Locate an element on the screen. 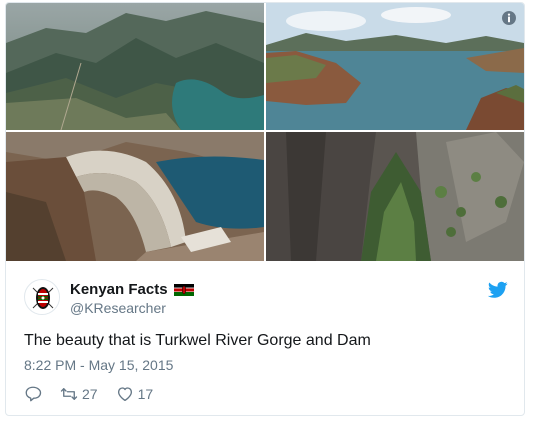  retweet-count: 27 is located at coordinates (90, 394).